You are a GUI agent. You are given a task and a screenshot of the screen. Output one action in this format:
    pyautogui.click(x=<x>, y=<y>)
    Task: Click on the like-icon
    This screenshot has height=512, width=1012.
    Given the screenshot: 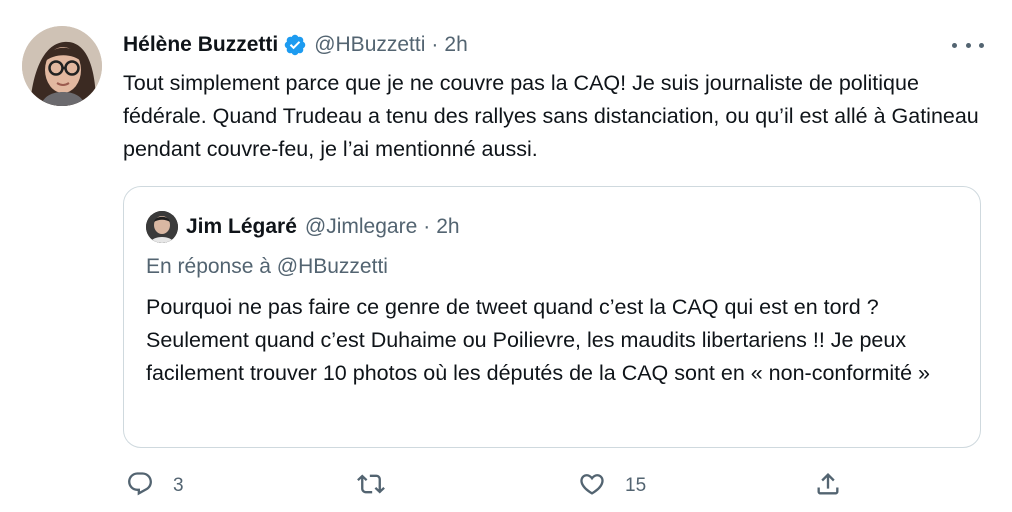 What is the action you would take?
    pyautogui.click(x=592, y=486)
    